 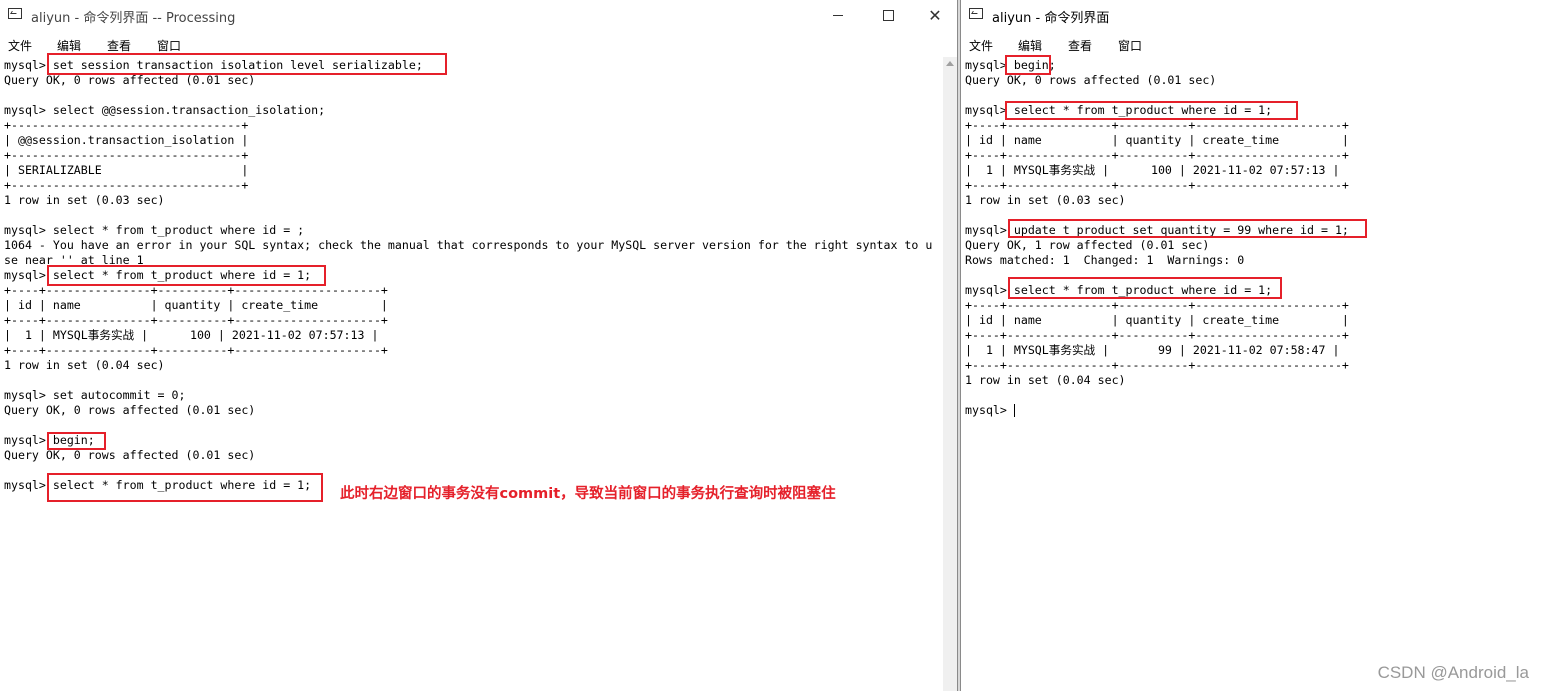 I want to click on window-title: aliyun - 命令列界面 -- Processing, so click(x=133, y=18).